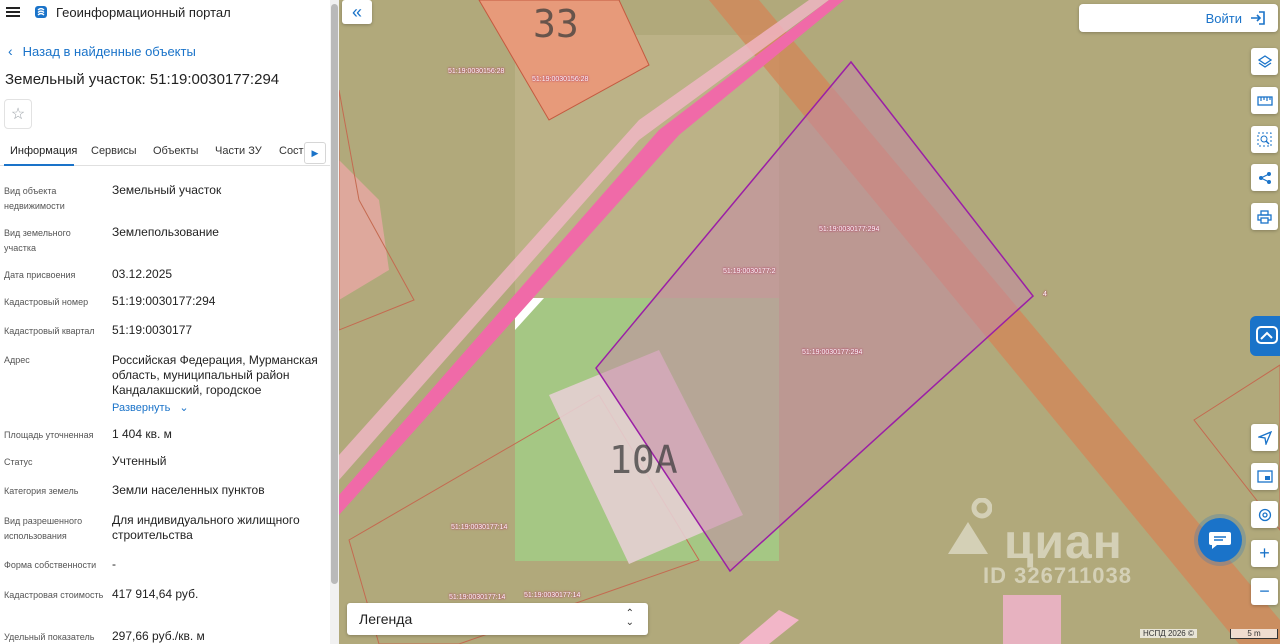  I want to click on prop-label-cadastral-quarter: Кадастровый квартал, so click(49, 331).